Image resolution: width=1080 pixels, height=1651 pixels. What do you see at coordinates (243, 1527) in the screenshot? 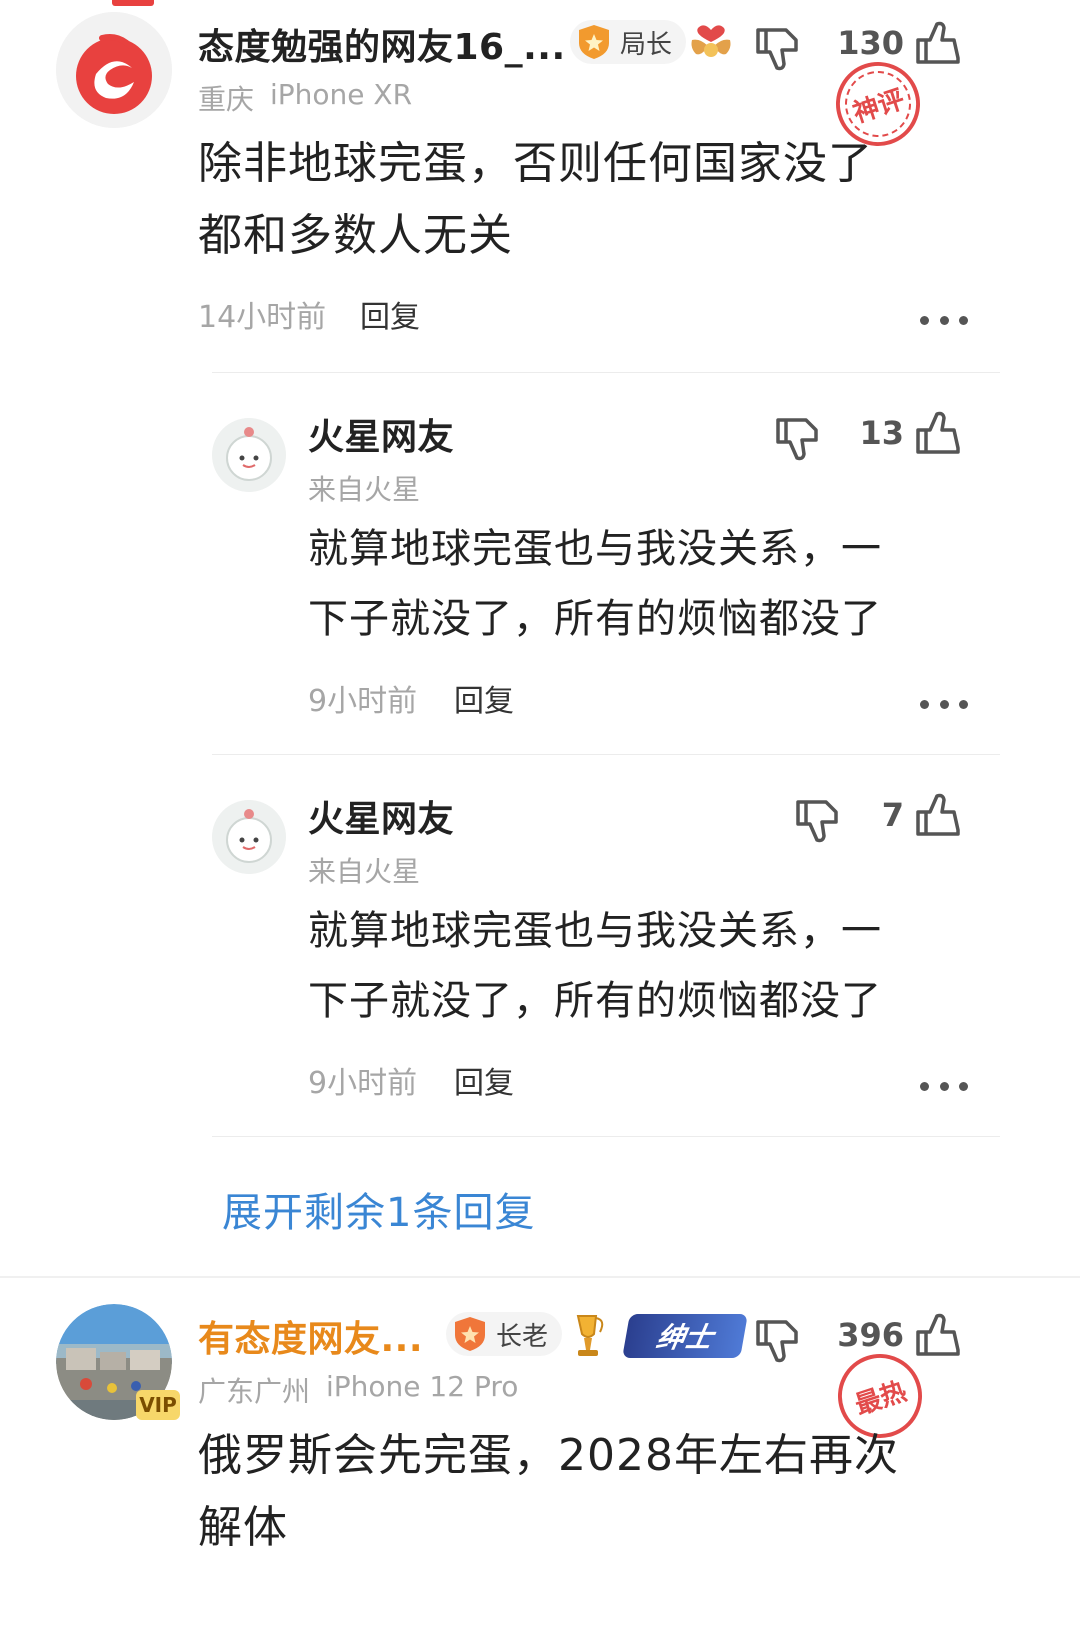
I see `comment-text-line: 解体` at bounding box center [243, 1527].